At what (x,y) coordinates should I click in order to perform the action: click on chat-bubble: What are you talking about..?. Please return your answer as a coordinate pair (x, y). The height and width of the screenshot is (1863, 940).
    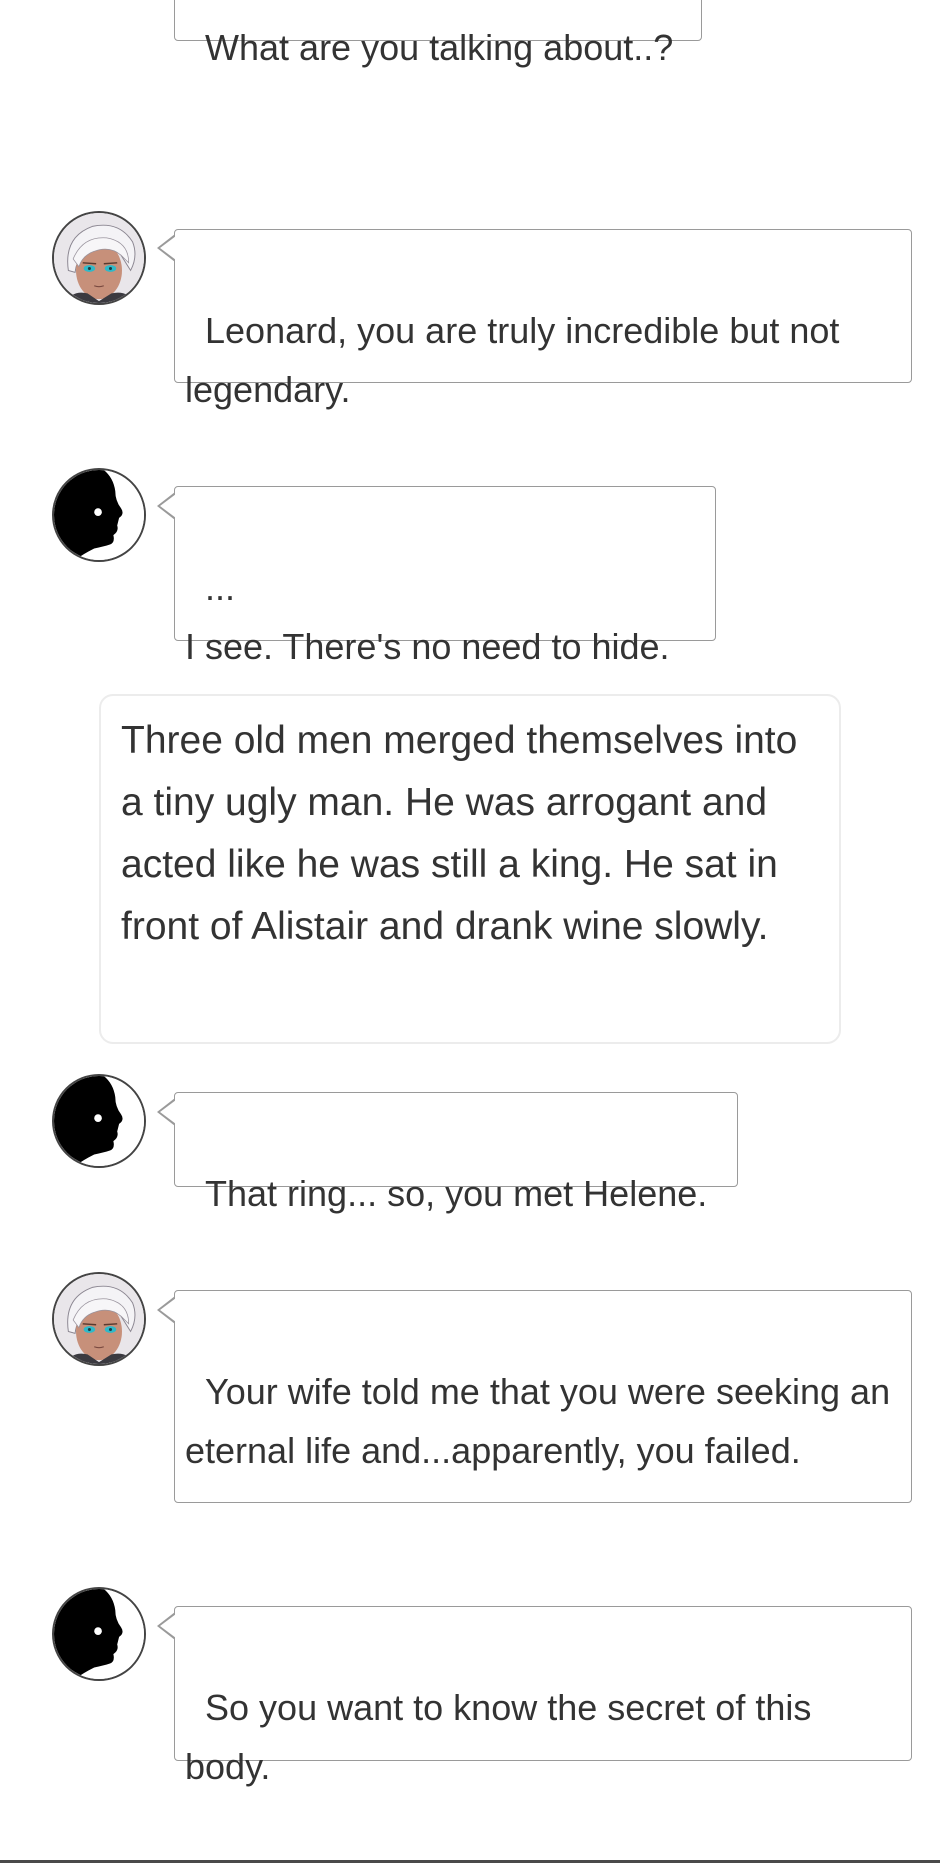
    Looking at the image, I should click on (438, 34).